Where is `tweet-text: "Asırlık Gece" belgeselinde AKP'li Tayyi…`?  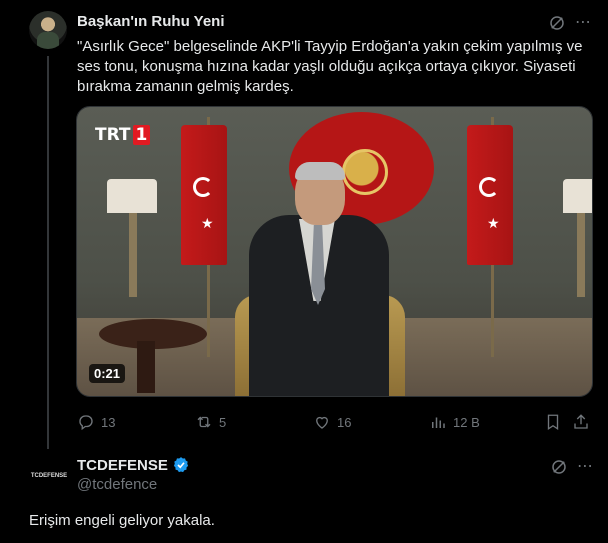 tweet-text: "Asırlık Gece" belgeselinde AKP'li Tayyi… is located at coordinates (330, 66).